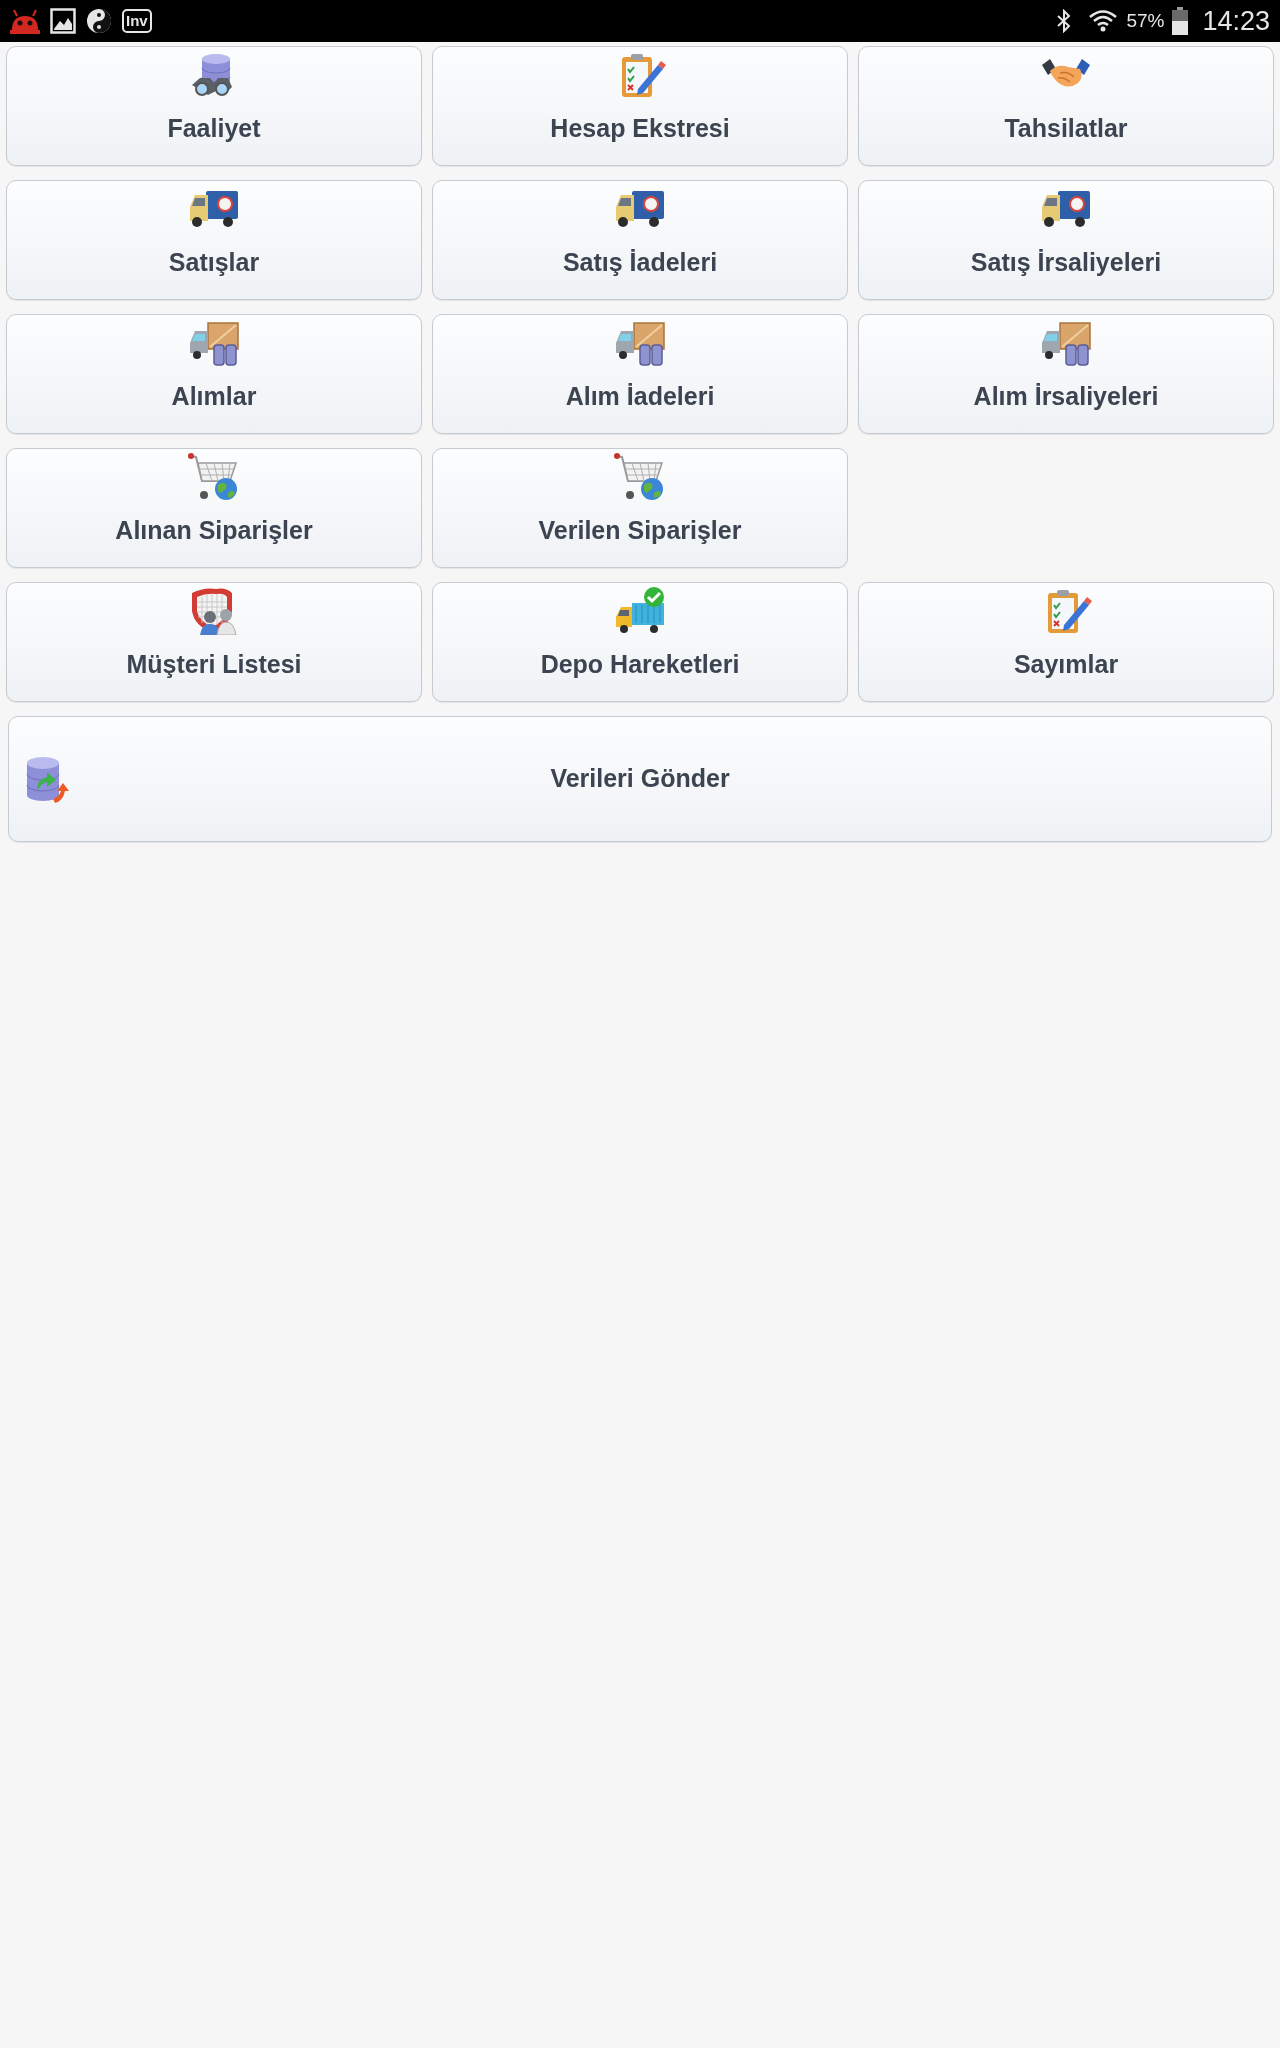 This screenshot has width=1280, height=2048. What do you see at coordinates (1145, 20) in the screenshot?
I see `battery-percent: 57%` at bounding box center [1145, 20].